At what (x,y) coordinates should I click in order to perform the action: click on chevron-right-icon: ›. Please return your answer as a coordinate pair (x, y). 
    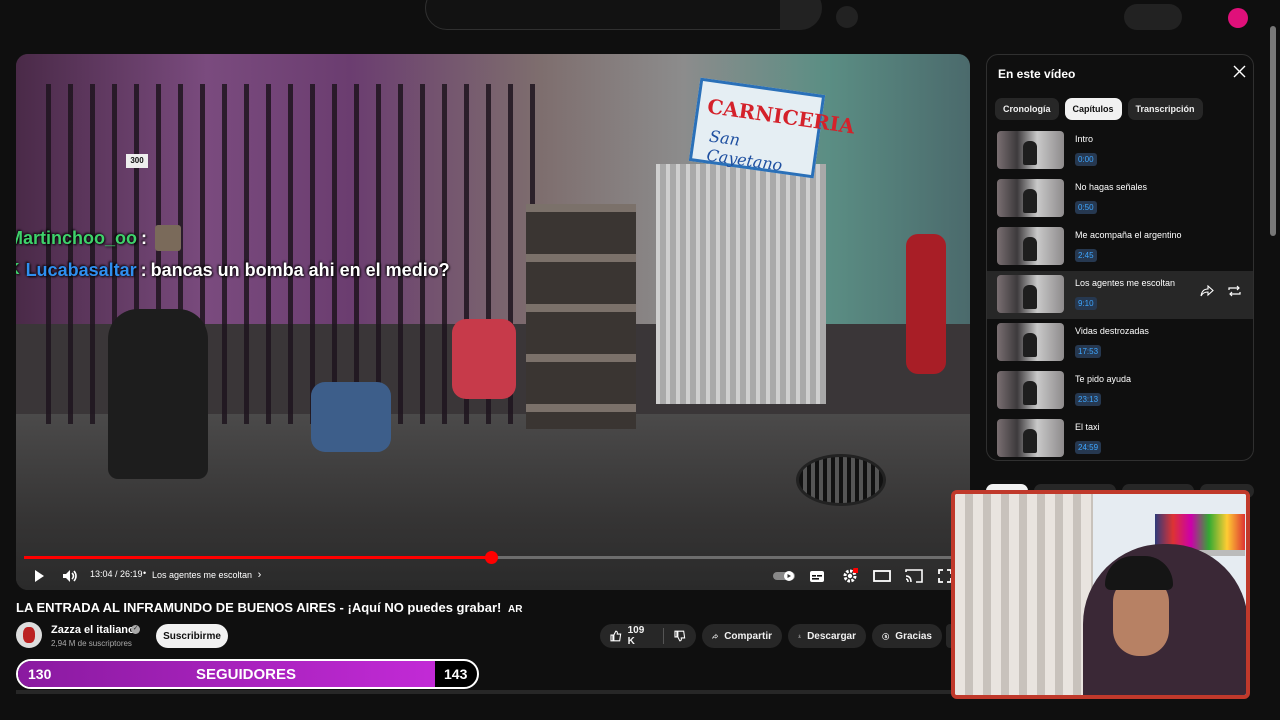
    Looking at the image, I should click on (259, 575).